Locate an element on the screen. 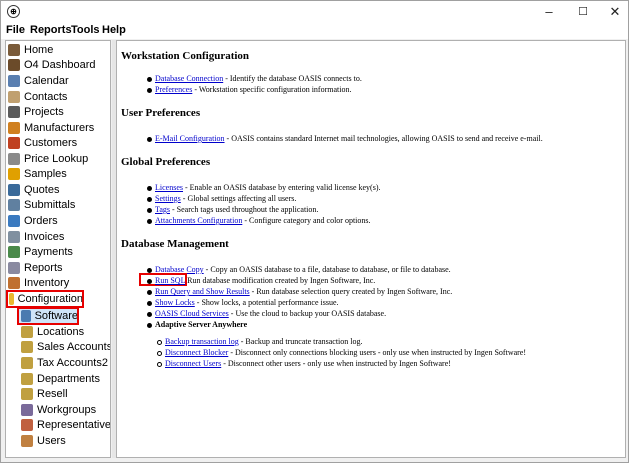  configuration-folder-icon is located at coordinates (11, 299).